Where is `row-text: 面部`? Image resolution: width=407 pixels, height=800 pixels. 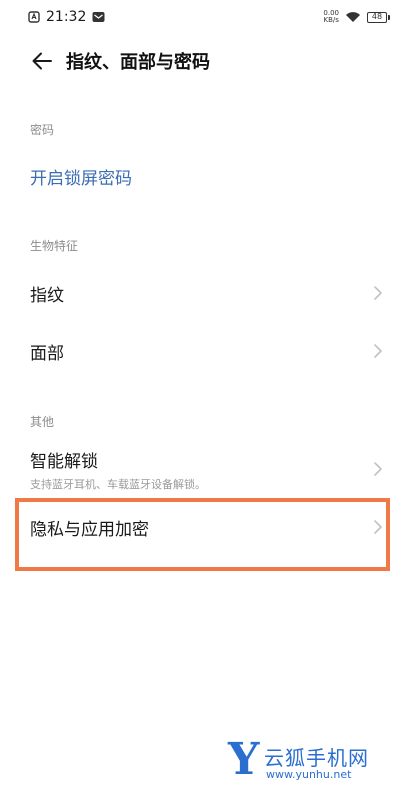
row-text: 面部 is located at coordinates (47, 351).